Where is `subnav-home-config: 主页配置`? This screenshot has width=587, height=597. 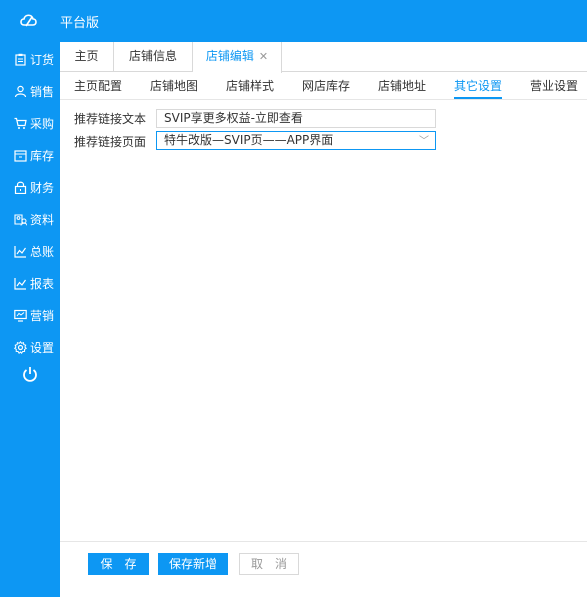 subnav-home-config: 主页配置 is located at coordinates (98, 85).